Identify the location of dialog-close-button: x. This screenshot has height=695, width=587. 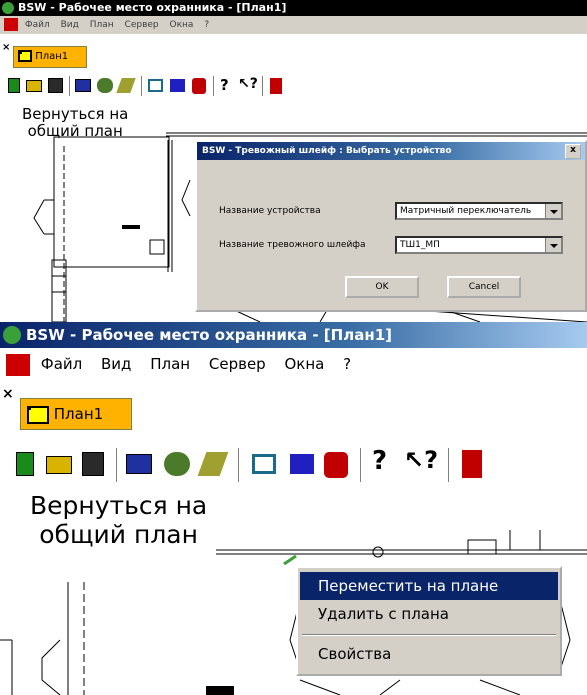
(573, 151).